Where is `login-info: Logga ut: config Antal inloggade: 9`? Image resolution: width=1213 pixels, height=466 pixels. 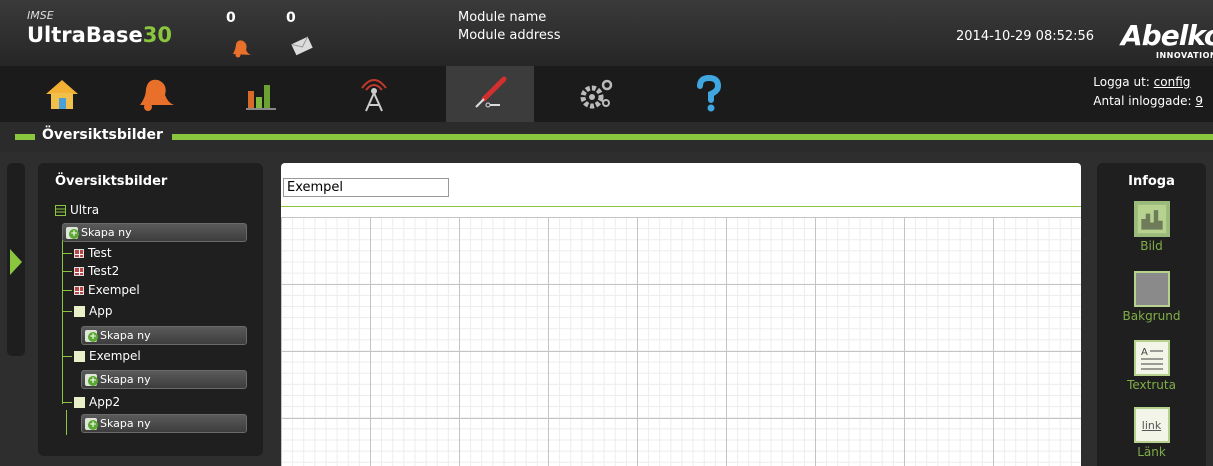 login-info: Logga ut: config Antal inloggade: 9 is located at coordinates (1148, 92).